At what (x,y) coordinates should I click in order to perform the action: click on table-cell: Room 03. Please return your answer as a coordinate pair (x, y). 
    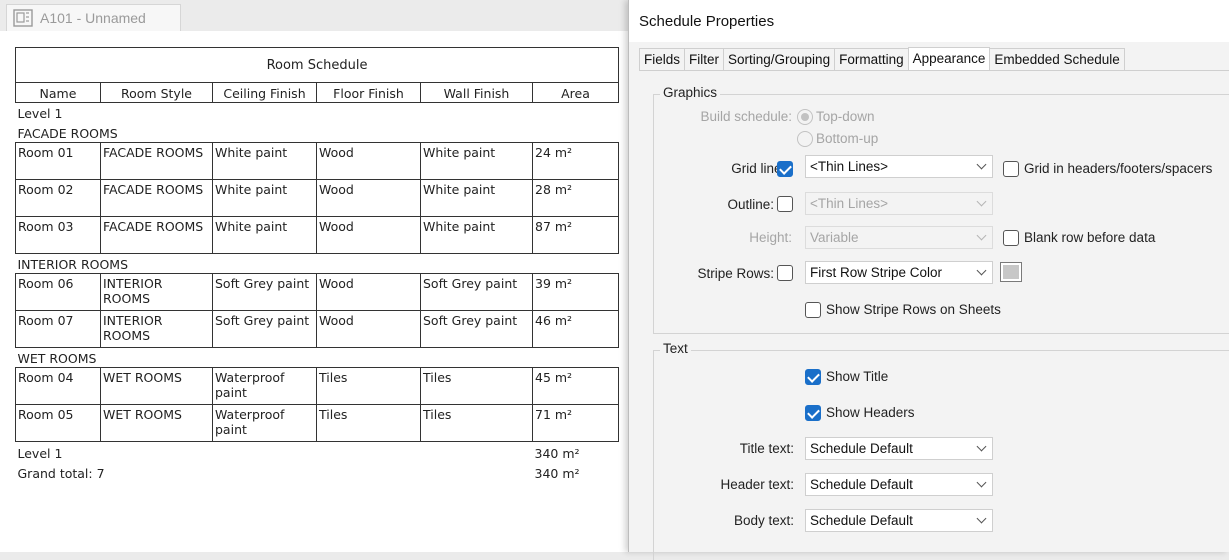
    Looking at the image, I should click on (58, 235).